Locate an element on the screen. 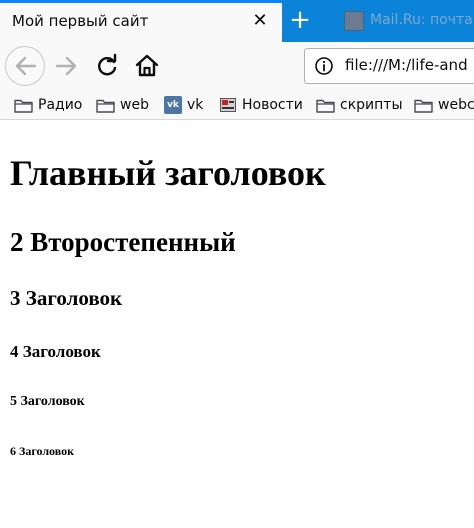 This screenshot has height=528, width=474. tab-title: Мой первый сайт is located at coordinates (80, 21).